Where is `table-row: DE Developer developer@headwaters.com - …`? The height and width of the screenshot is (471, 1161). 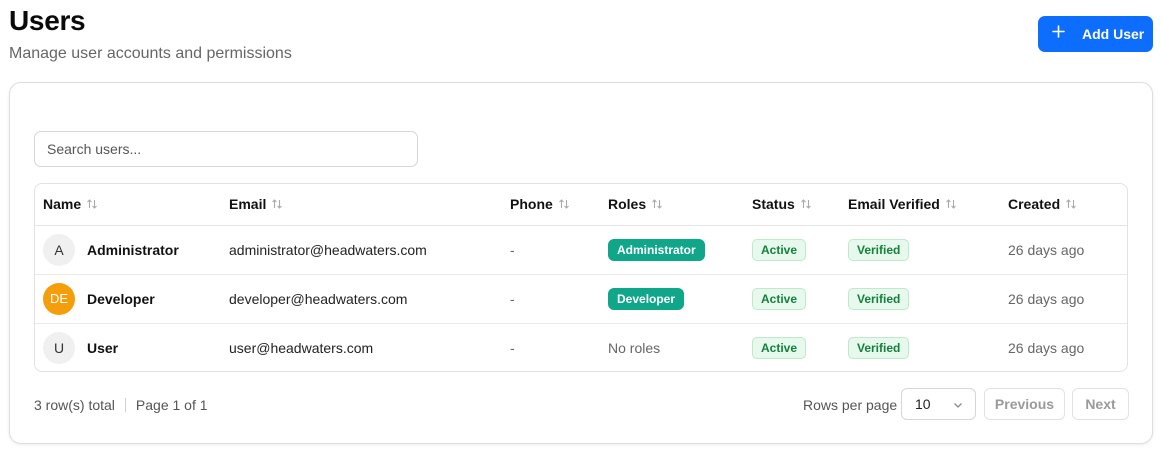
table-row: DE Developer developer@headwaters.com - … is located at coordinates (581, 299).